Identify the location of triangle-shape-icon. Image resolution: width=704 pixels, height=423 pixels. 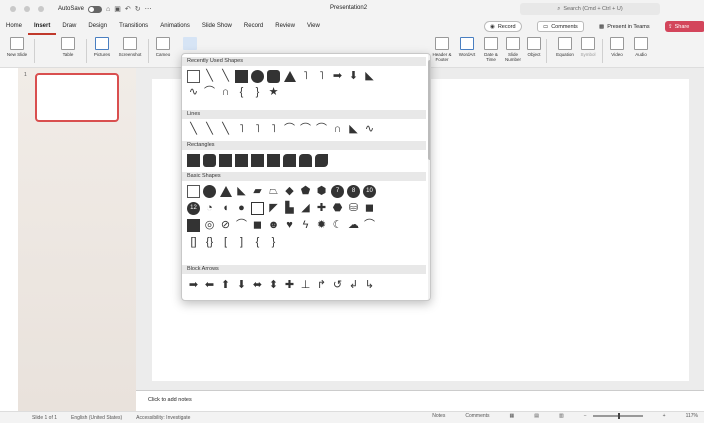
(289, 76).